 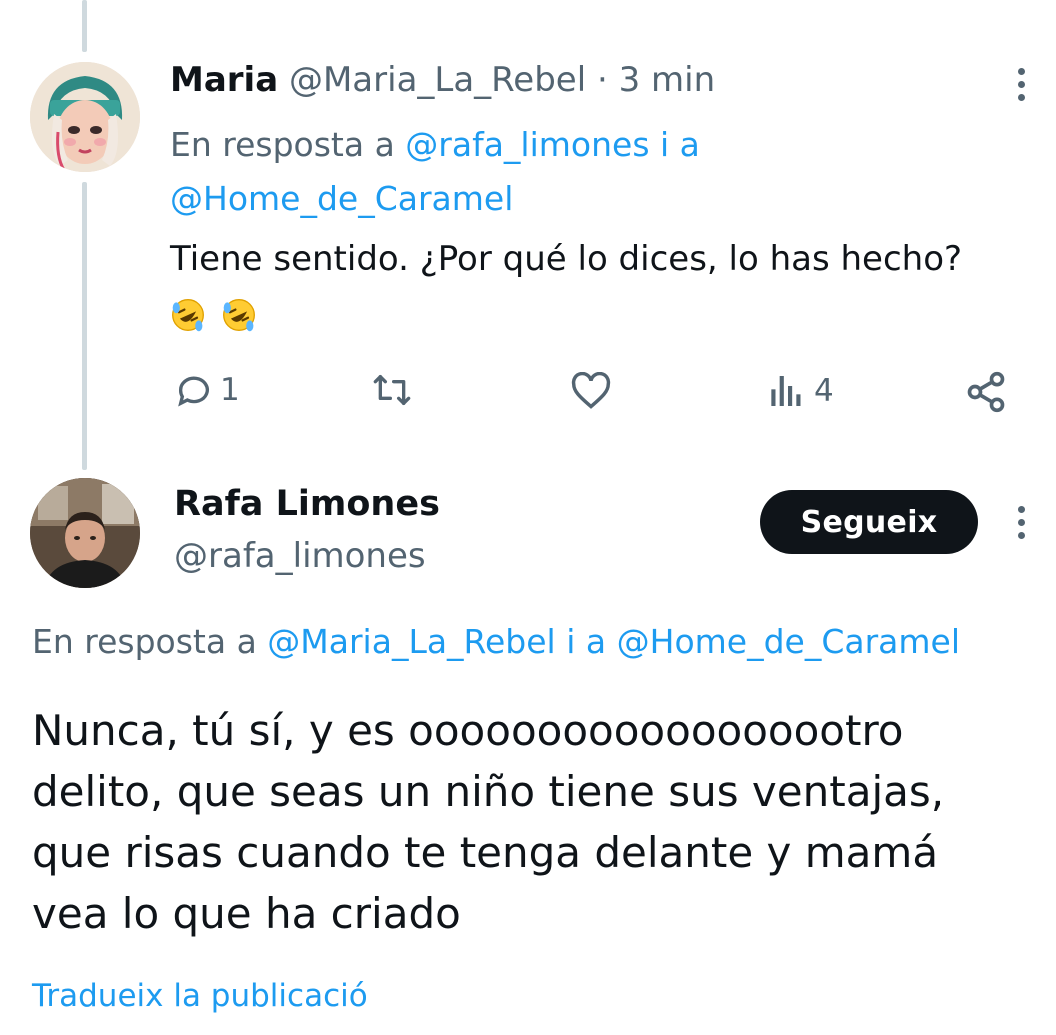 I want to click on views-button: 4, so click(x=801, y=391).